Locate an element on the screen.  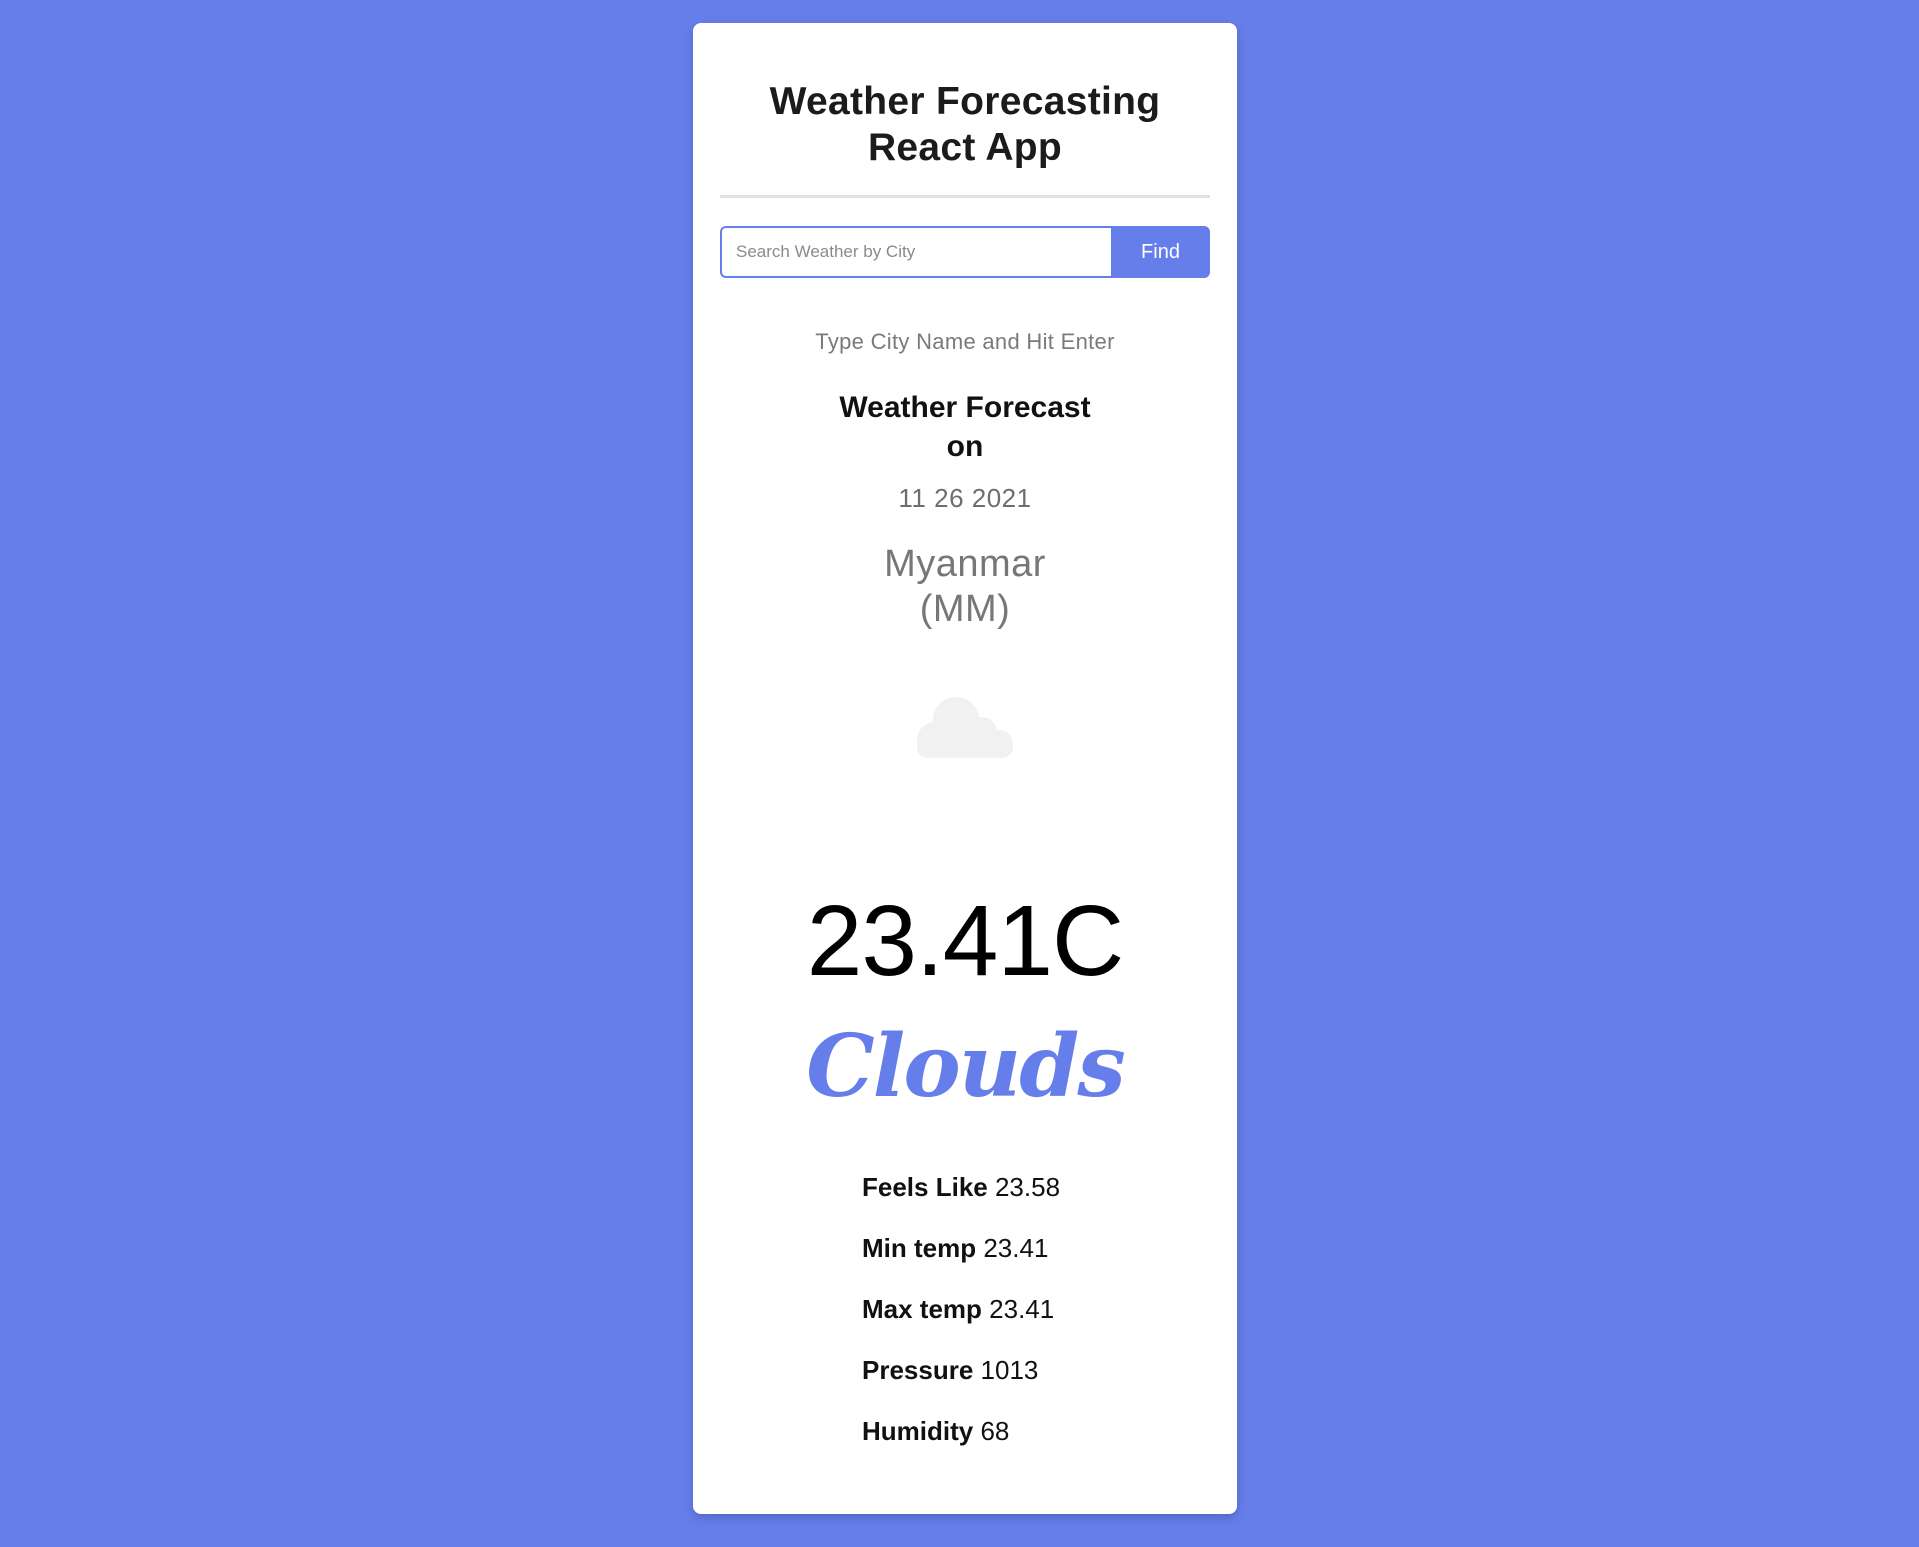
location-country: Myanmar is located at coordinates (965, 564).